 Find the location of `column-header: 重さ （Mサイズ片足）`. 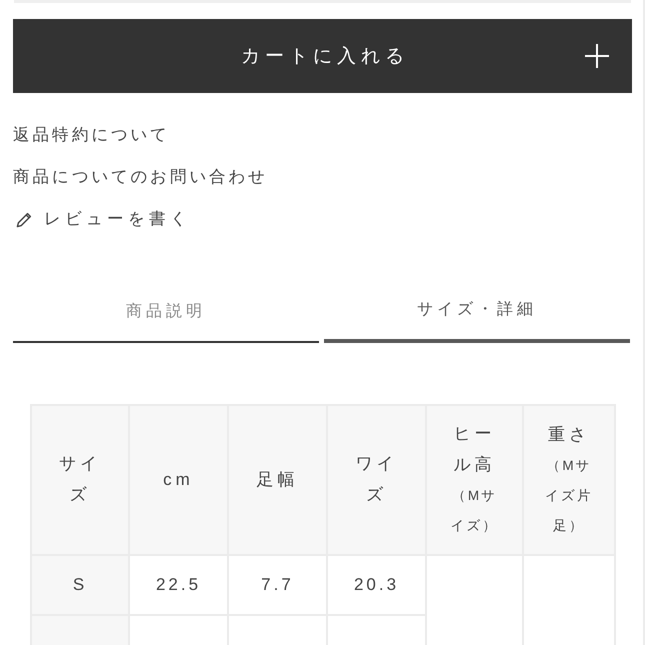

column-header: 重さ （Mサイズ片足） is located at coordinates (569, 480).